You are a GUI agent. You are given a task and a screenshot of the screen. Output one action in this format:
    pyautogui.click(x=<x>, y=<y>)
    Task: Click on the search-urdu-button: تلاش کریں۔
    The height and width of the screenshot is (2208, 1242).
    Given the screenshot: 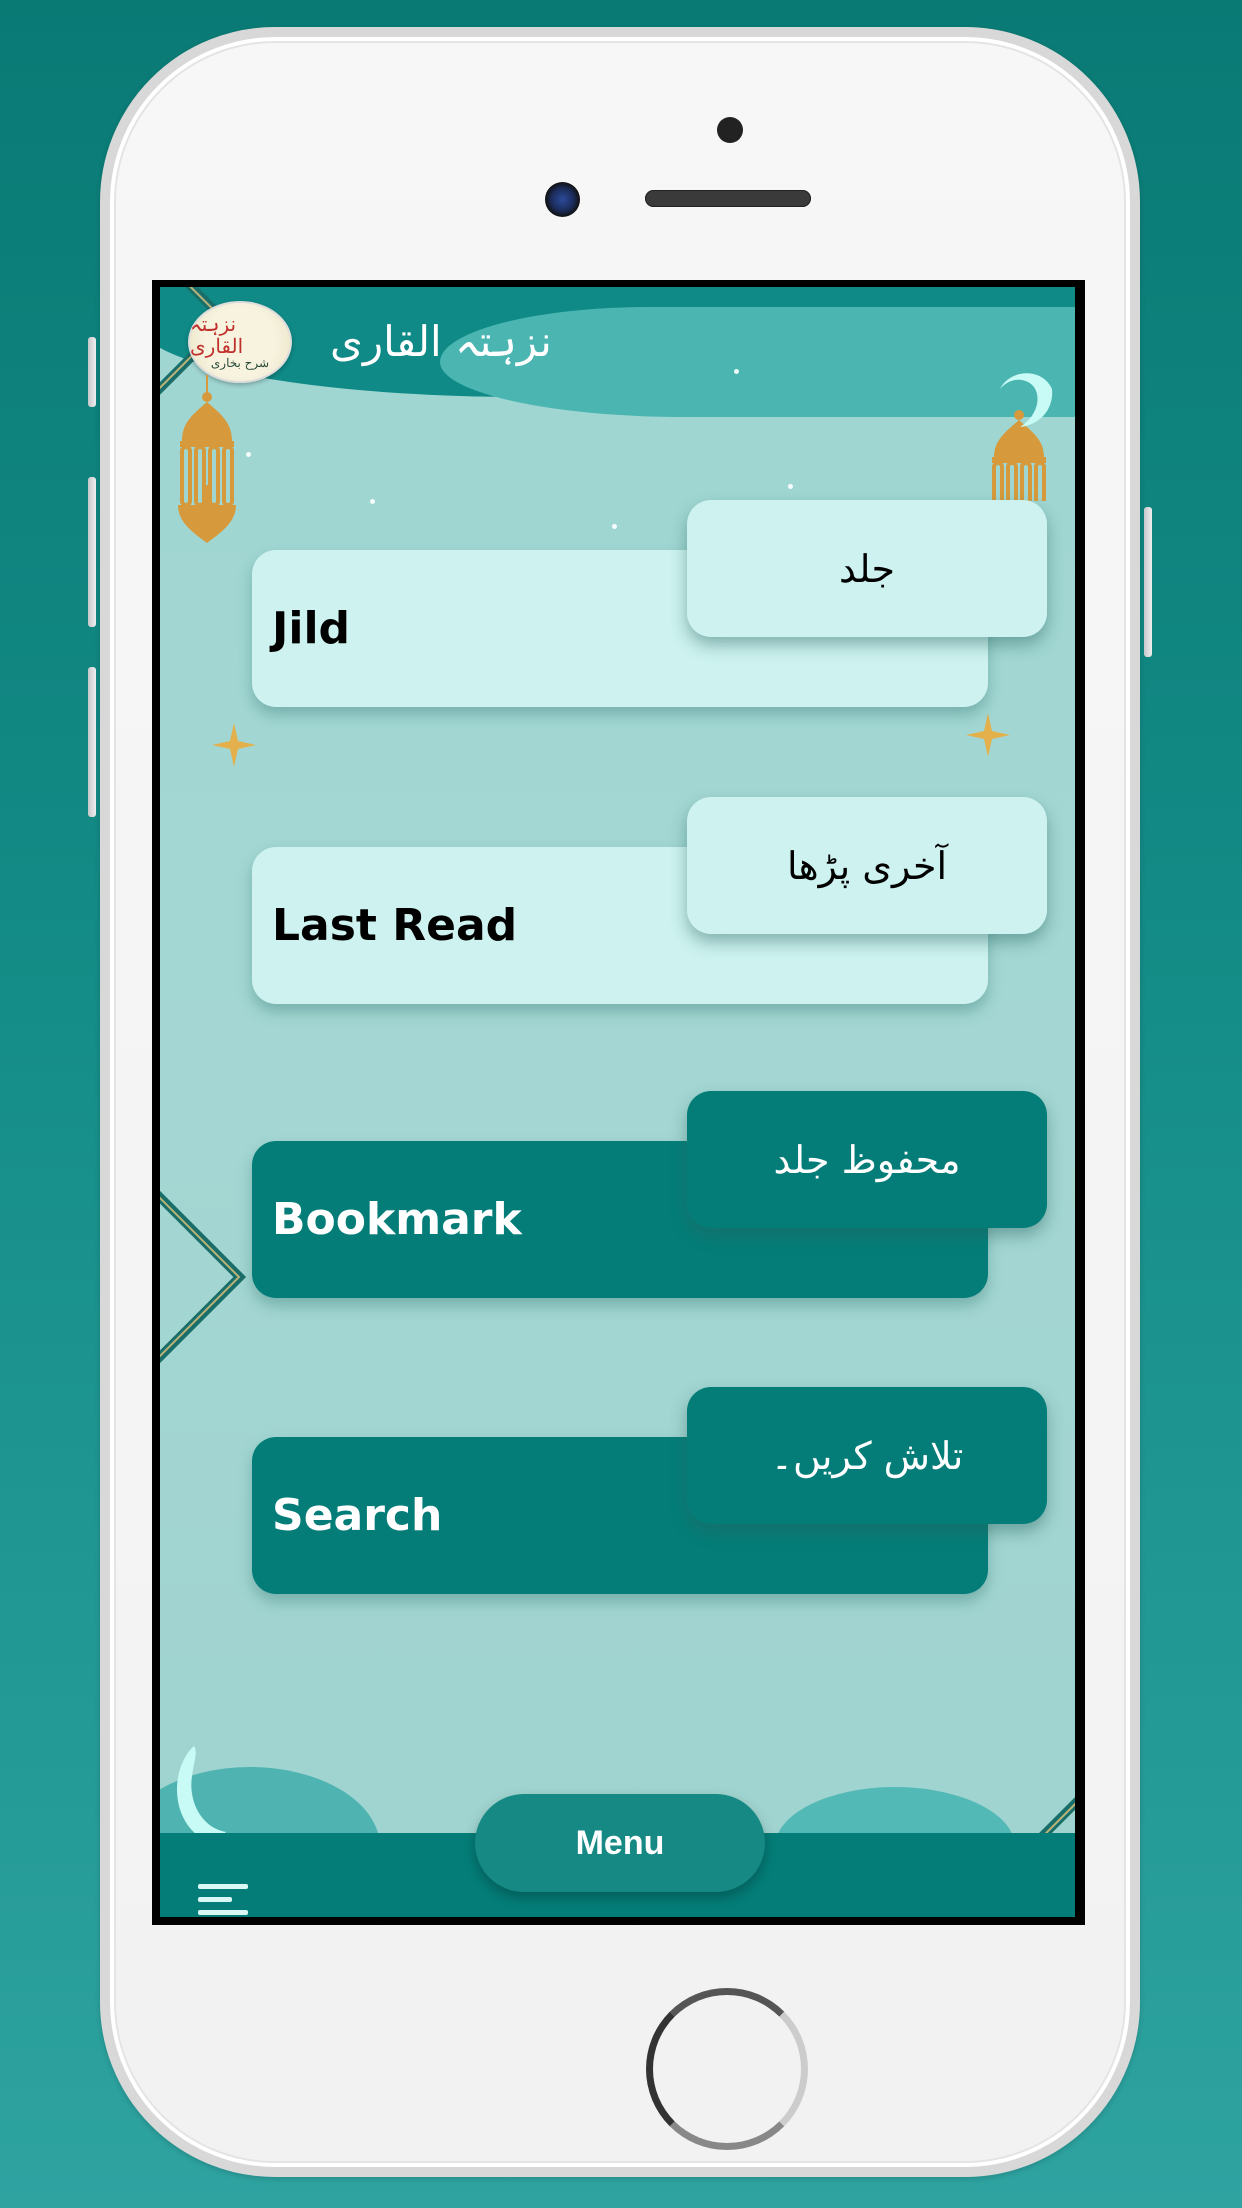 What is the action you would take?
    pyautogui.click(x=867, y=1455)
    